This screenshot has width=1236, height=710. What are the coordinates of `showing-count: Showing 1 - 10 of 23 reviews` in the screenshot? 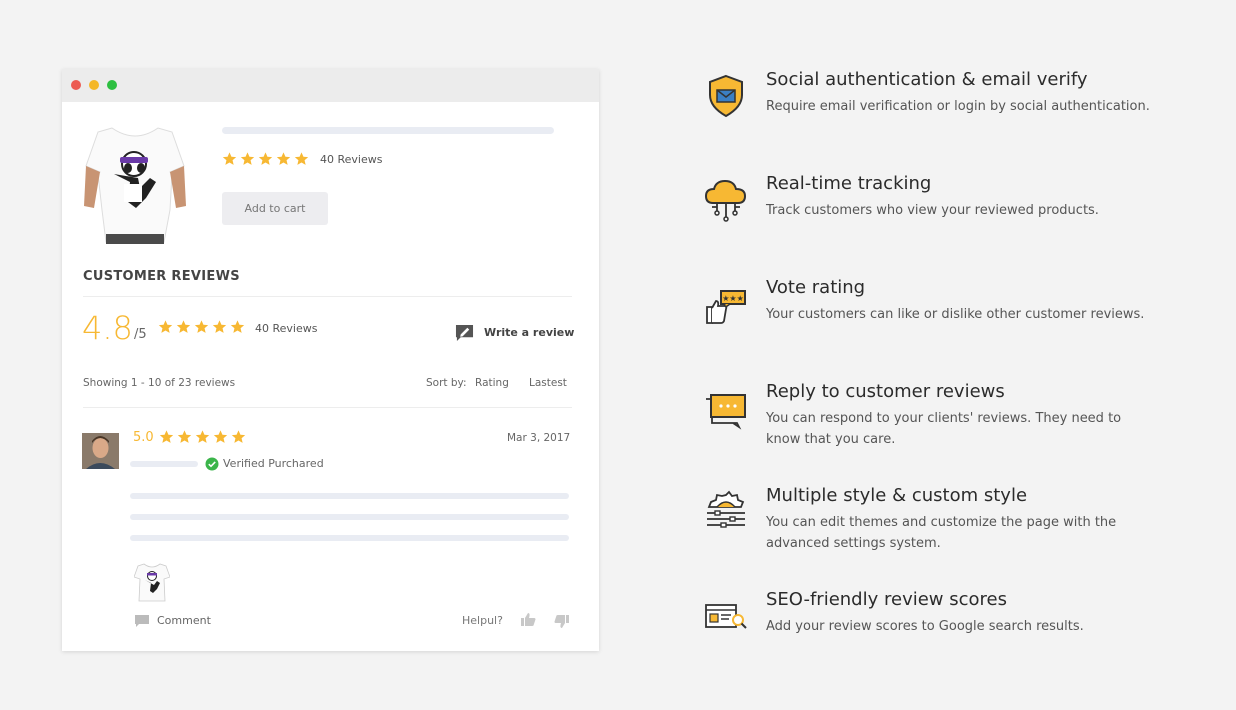 It's located at (159, 383).